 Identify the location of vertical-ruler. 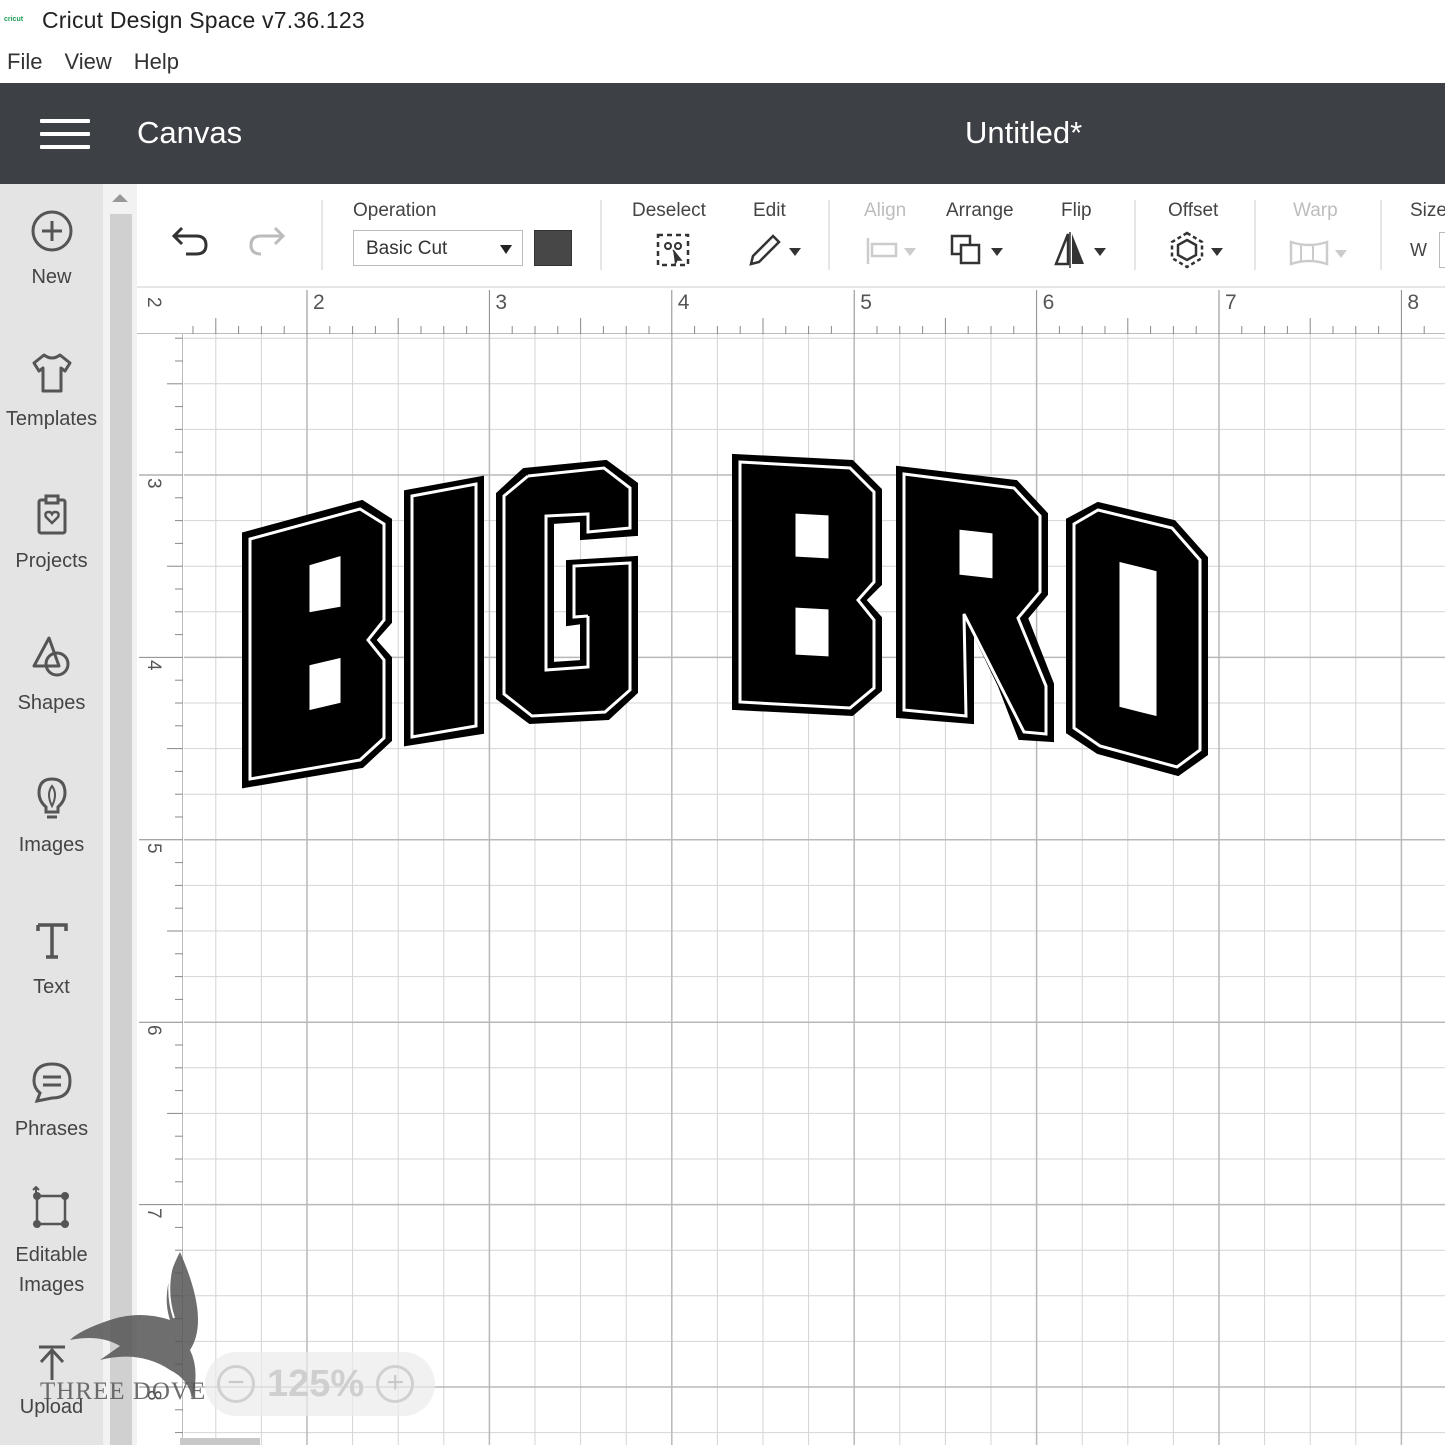
(160, 866).